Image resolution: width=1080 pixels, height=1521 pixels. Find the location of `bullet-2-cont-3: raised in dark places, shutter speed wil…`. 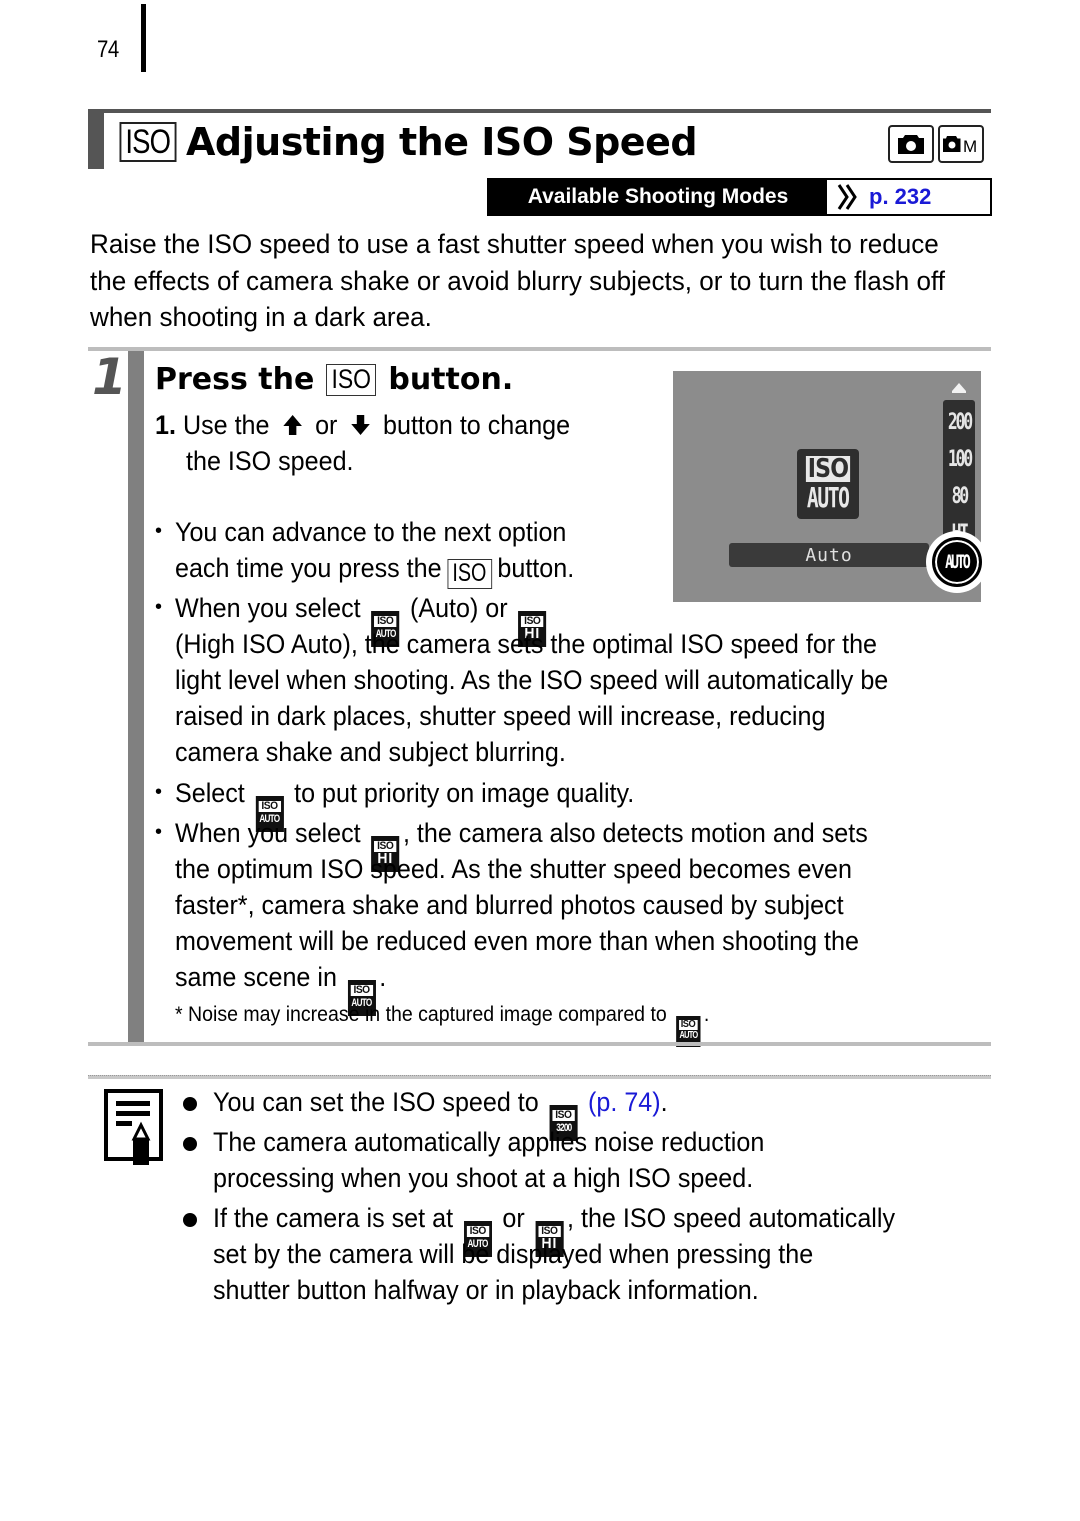

bullet-2-cont-3: raised in dark places, shutter speed wil… is located at coordinates (500, 716).